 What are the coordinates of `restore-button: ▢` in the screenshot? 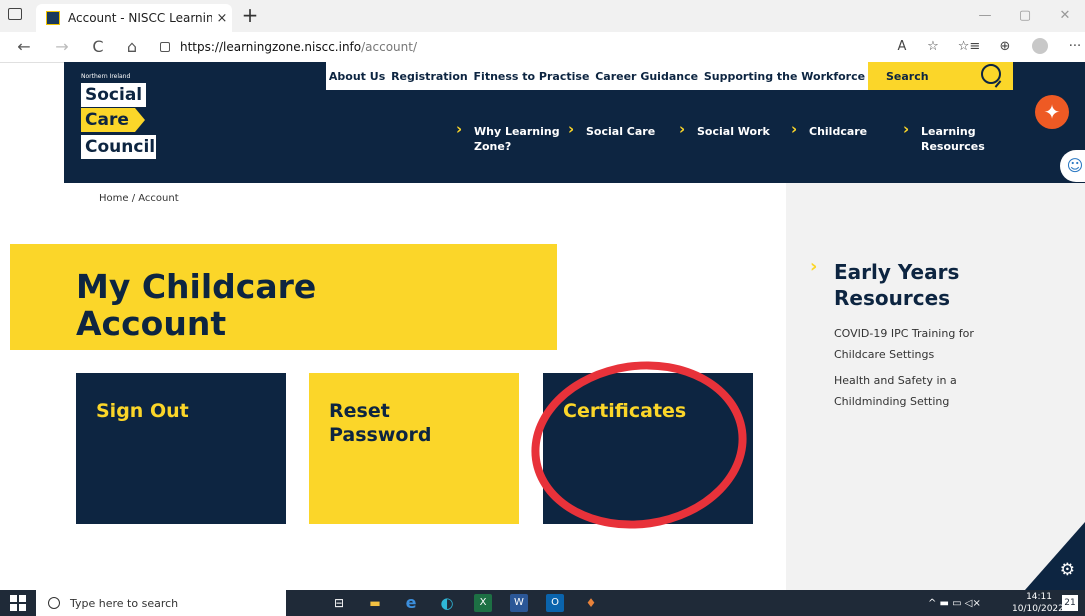 It's located at (1025, 16).